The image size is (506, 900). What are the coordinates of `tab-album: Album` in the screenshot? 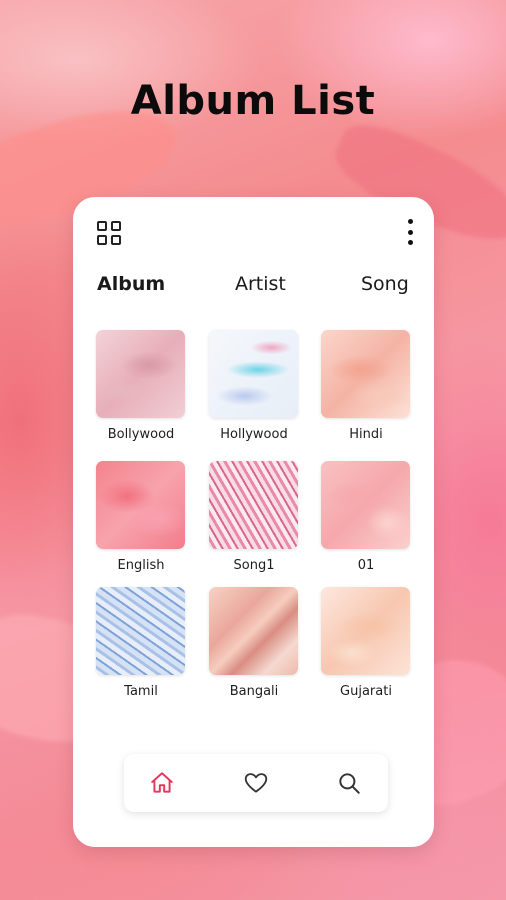 It's located at (131, 284).